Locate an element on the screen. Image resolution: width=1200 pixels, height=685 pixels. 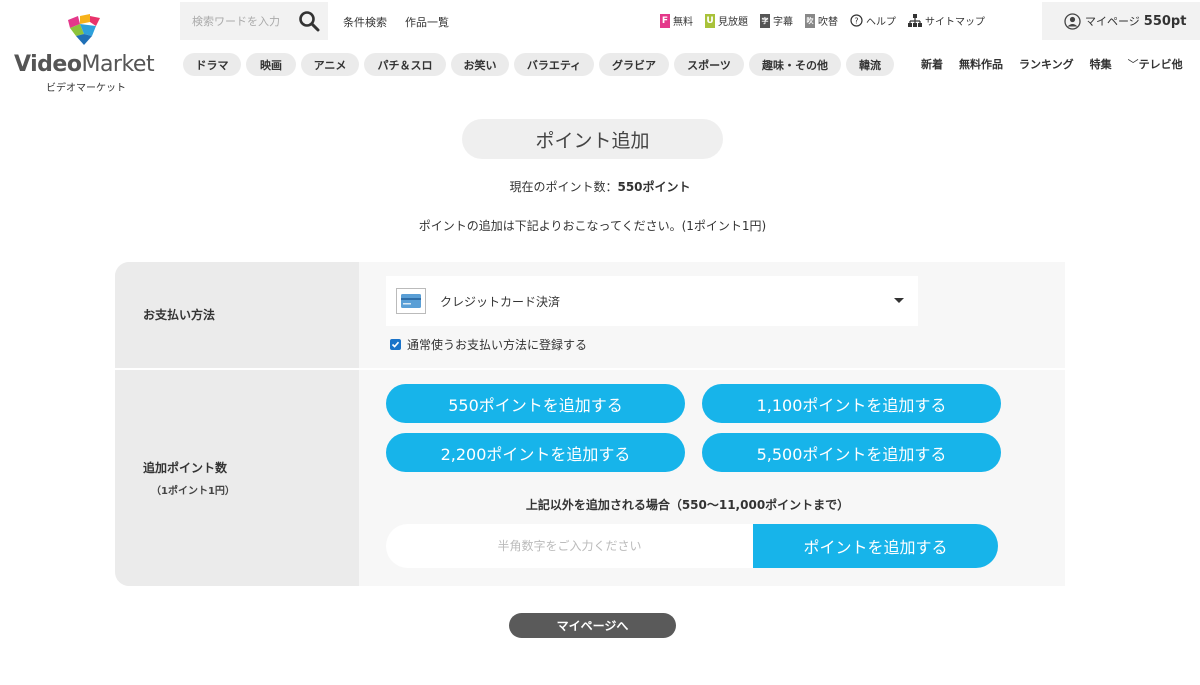
custom-amount-input is located at coordinates (569, 546).